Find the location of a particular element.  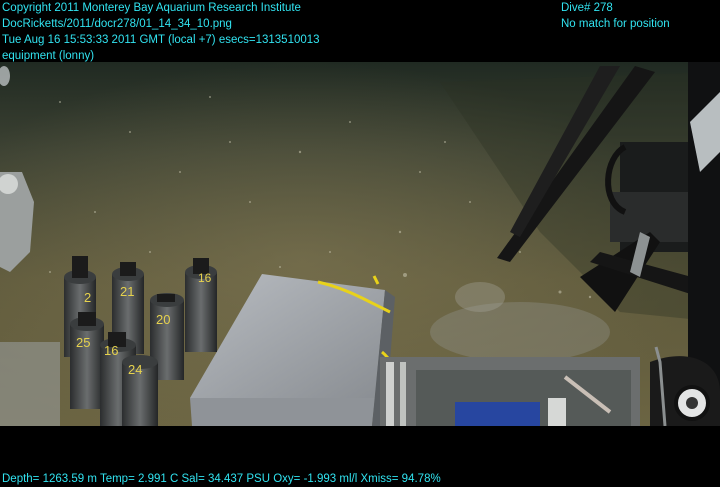

position-status-text: No match for position is located at coordinates (615, 24).